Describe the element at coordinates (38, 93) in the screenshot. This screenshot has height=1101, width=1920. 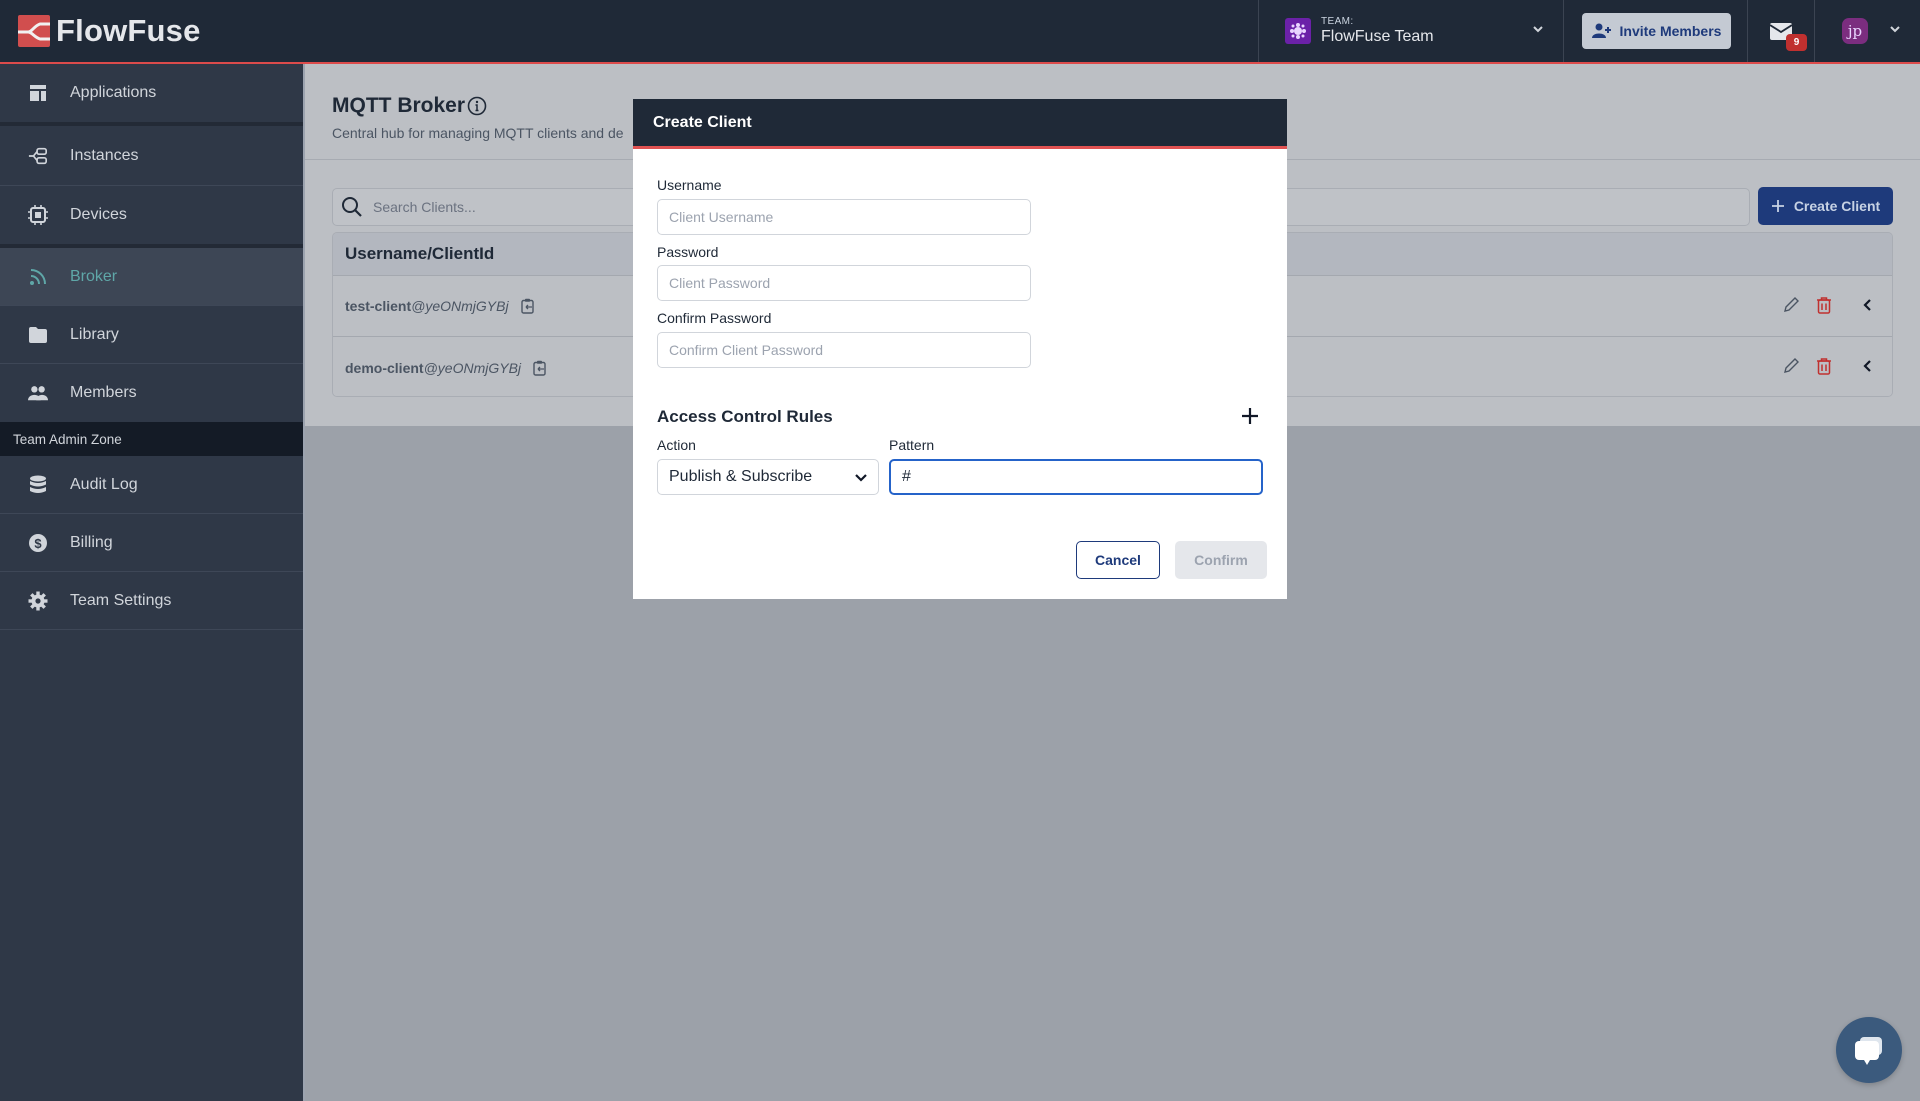
I see `applications-icon` at that location.